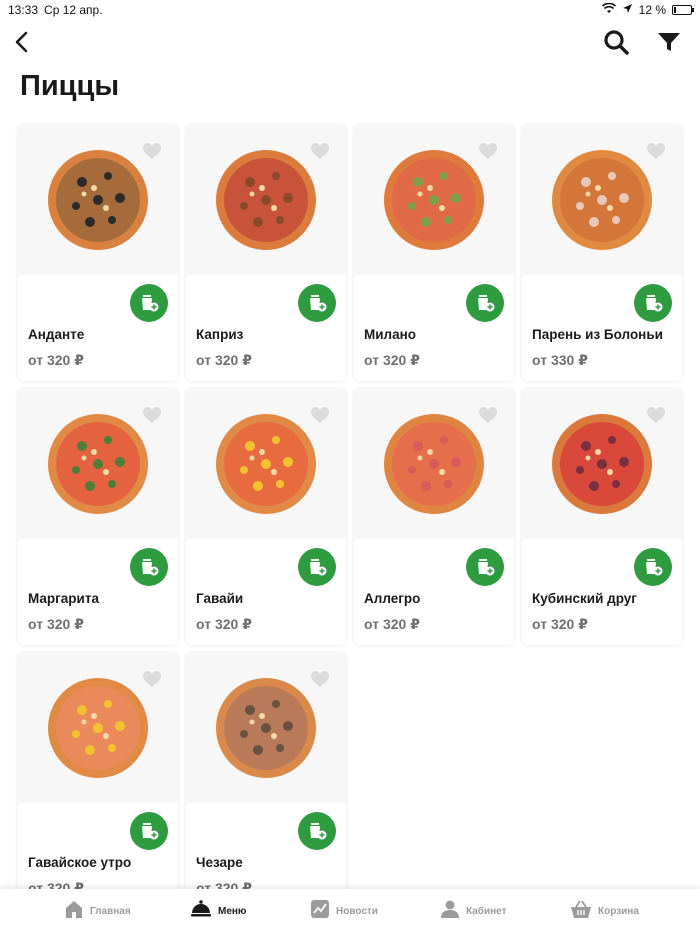  Describe the element at coordinates (266, 253) in the screenshot. I see `product-card: Каприз от 320 ₽` at that location.